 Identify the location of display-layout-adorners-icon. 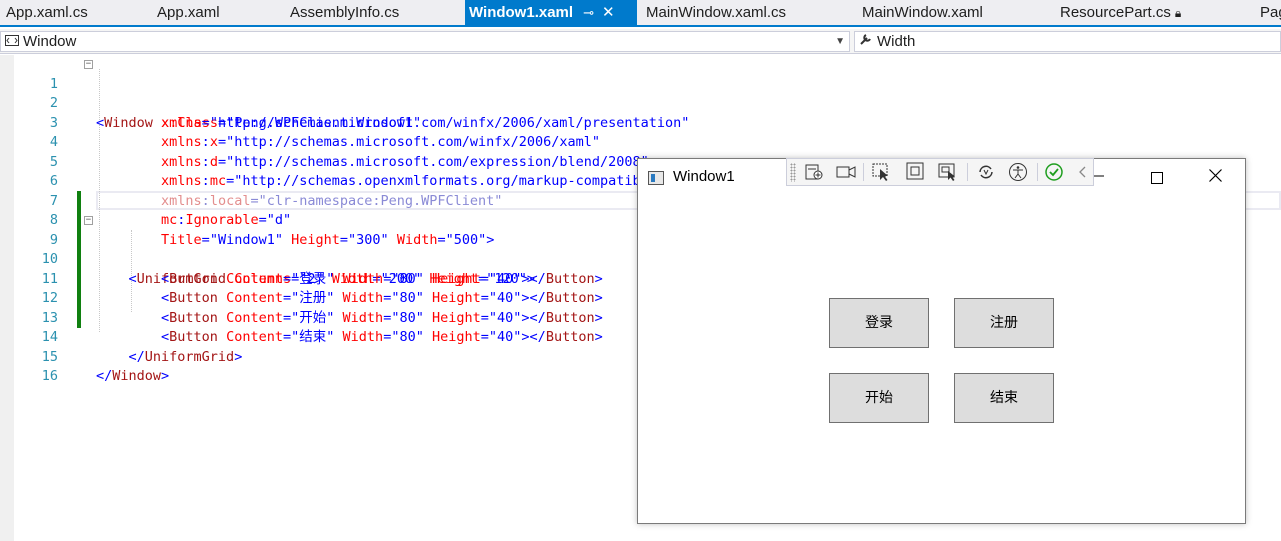
(916, 172).